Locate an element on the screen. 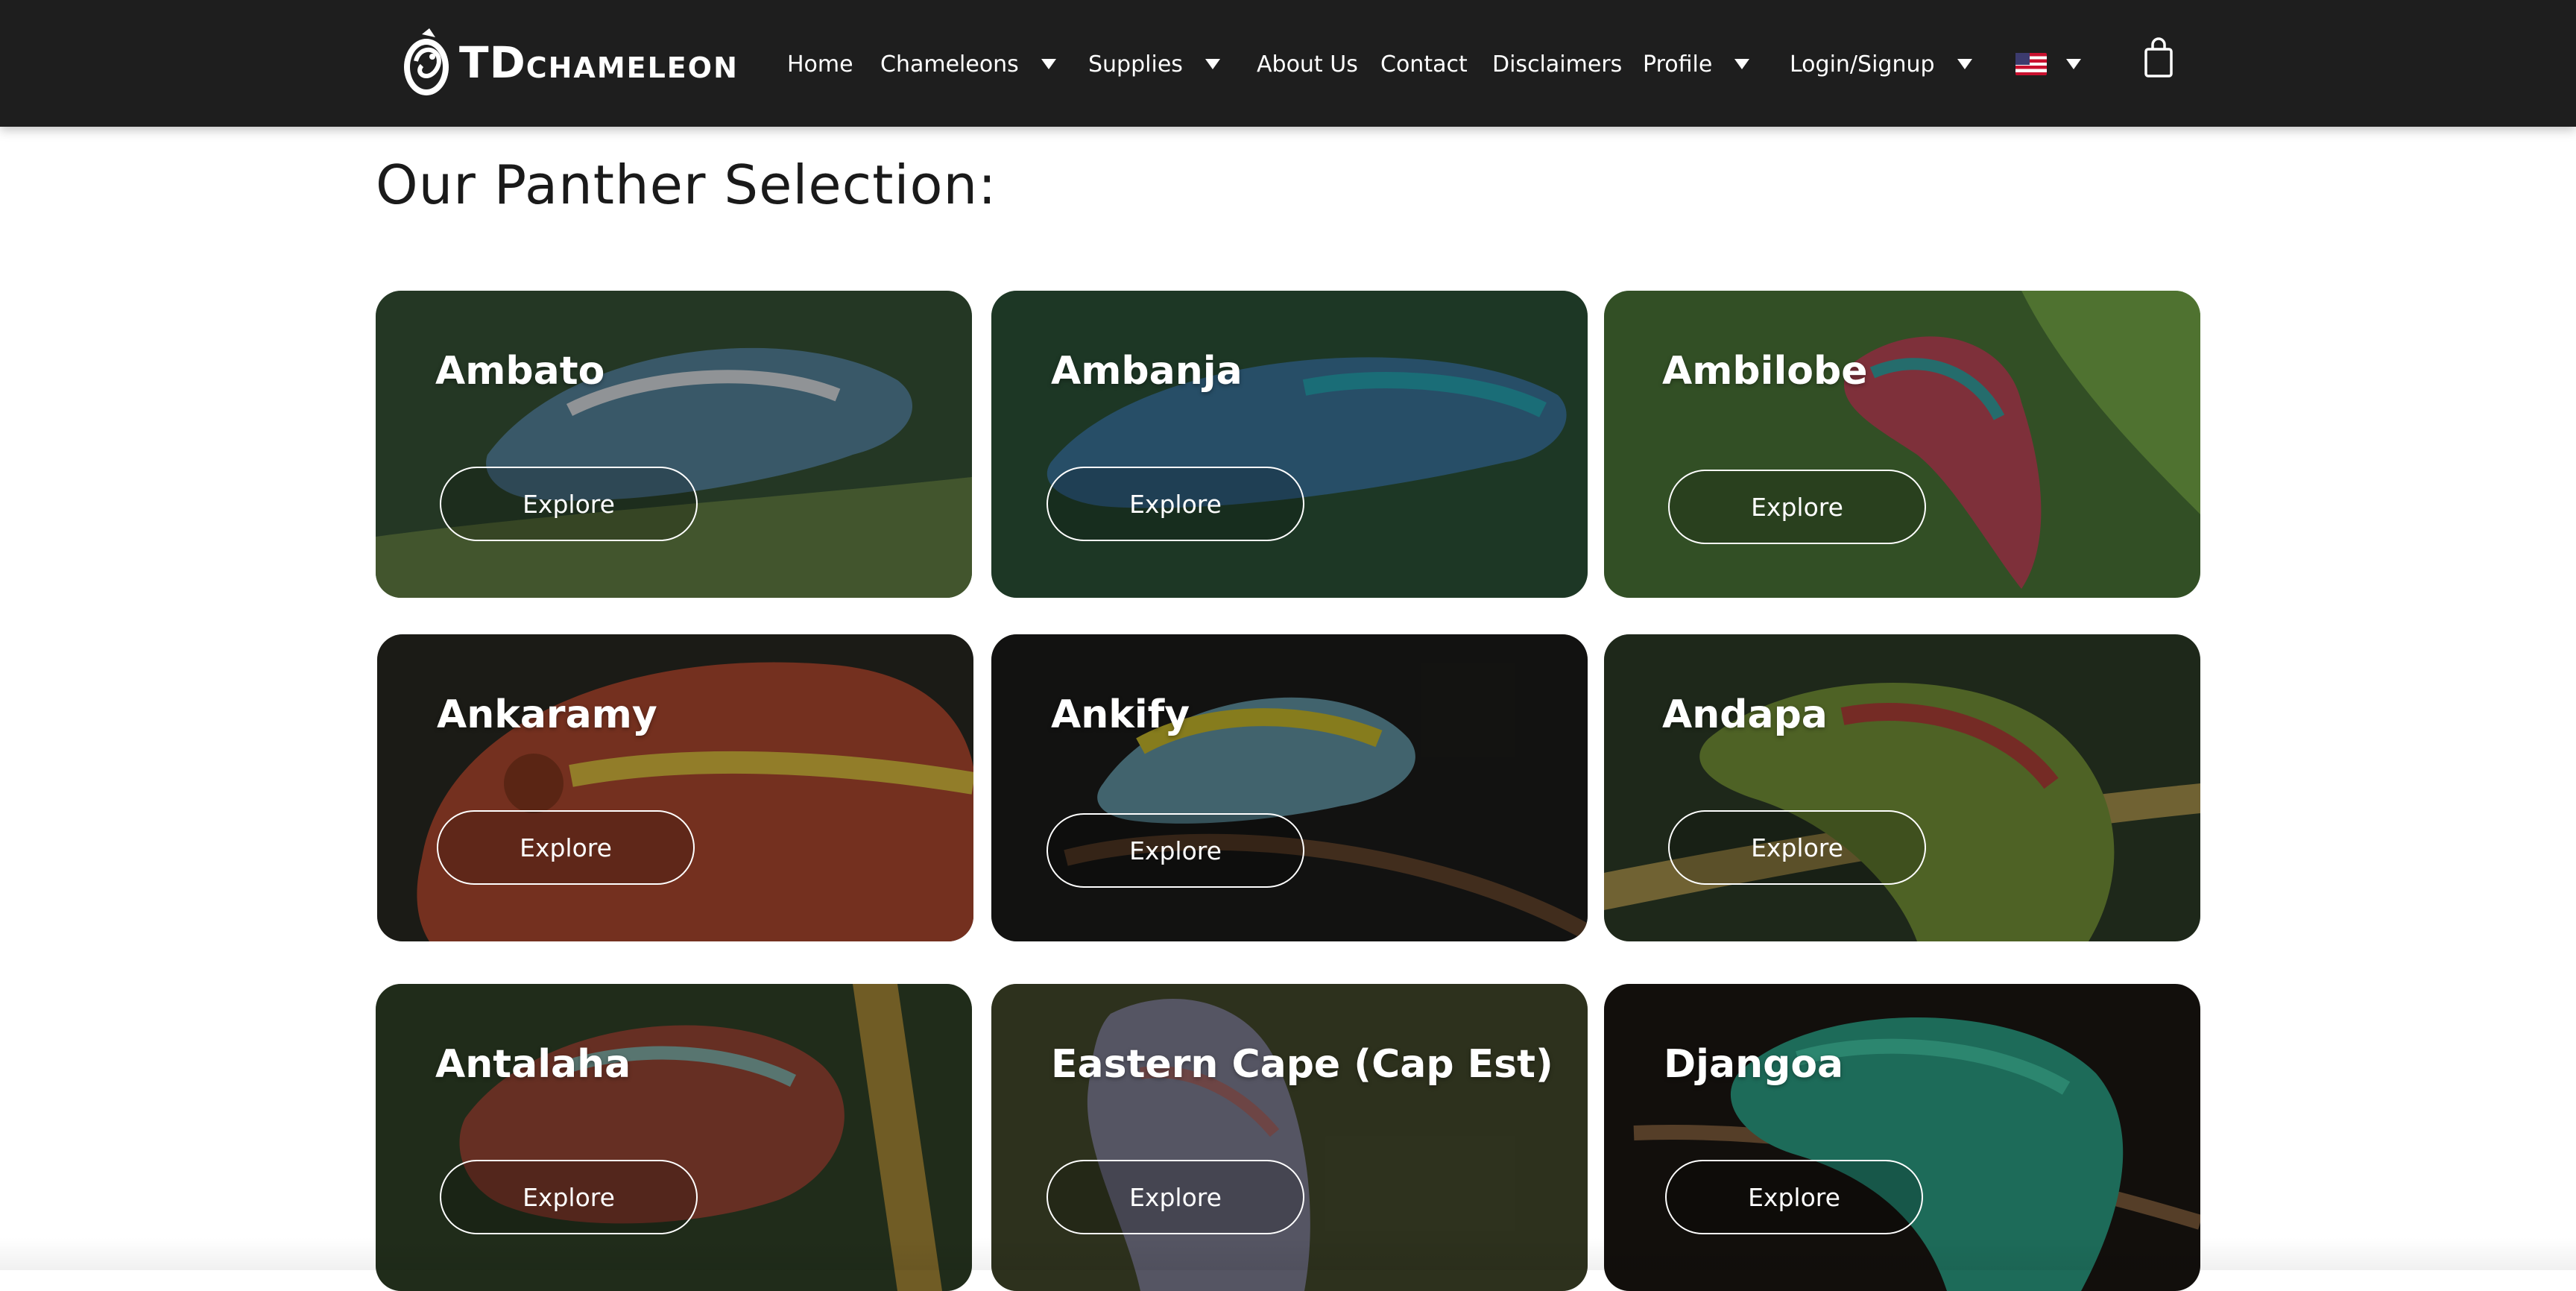  locale-card-ambanja: Ambanja Explore is located at coordinates (1289, 444).